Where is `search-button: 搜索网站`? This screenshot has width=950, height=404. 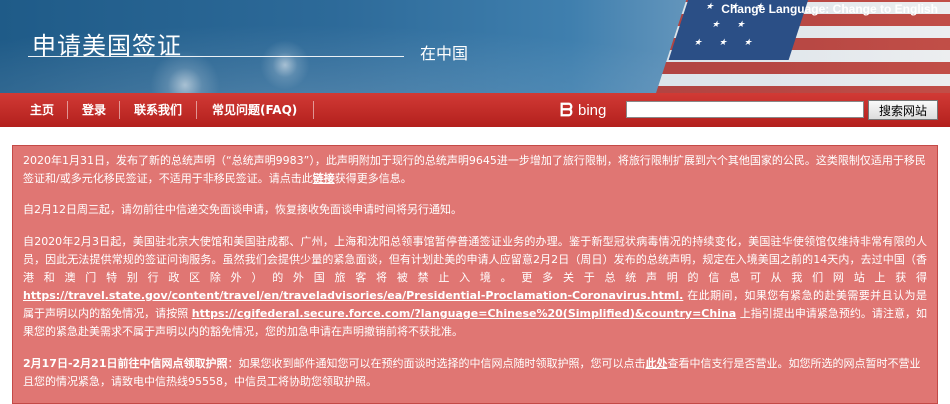
search-button: 搜索网站 is located at coordinates (903, 110).